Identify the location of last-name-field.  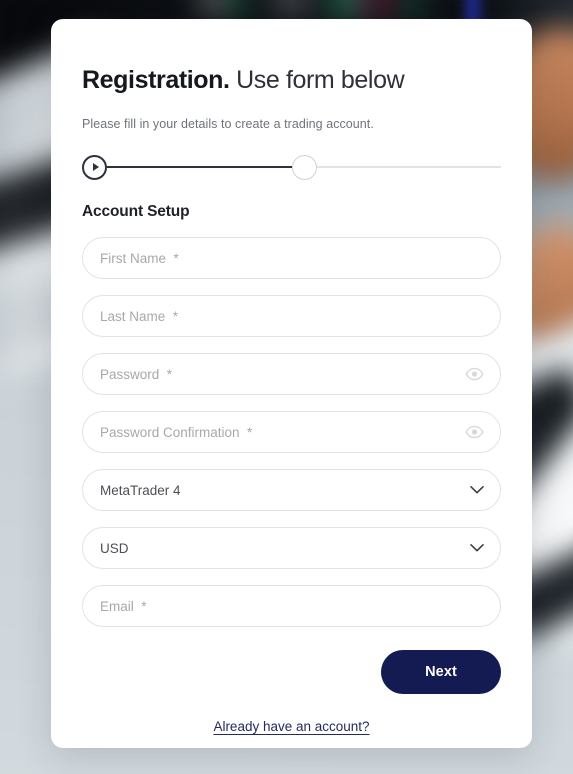
(291, 316).